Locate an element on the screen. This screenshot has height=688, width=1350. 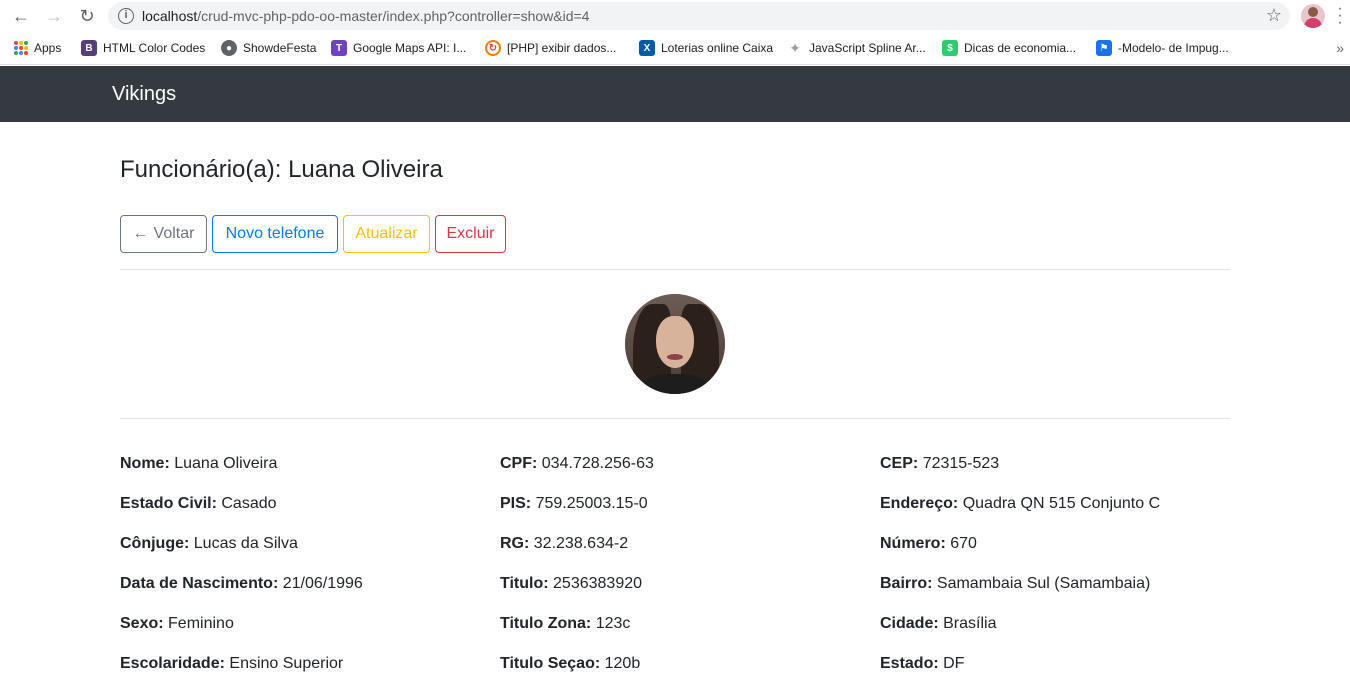
field-value: Lucas da Silva is located at coordinates (245, 543).